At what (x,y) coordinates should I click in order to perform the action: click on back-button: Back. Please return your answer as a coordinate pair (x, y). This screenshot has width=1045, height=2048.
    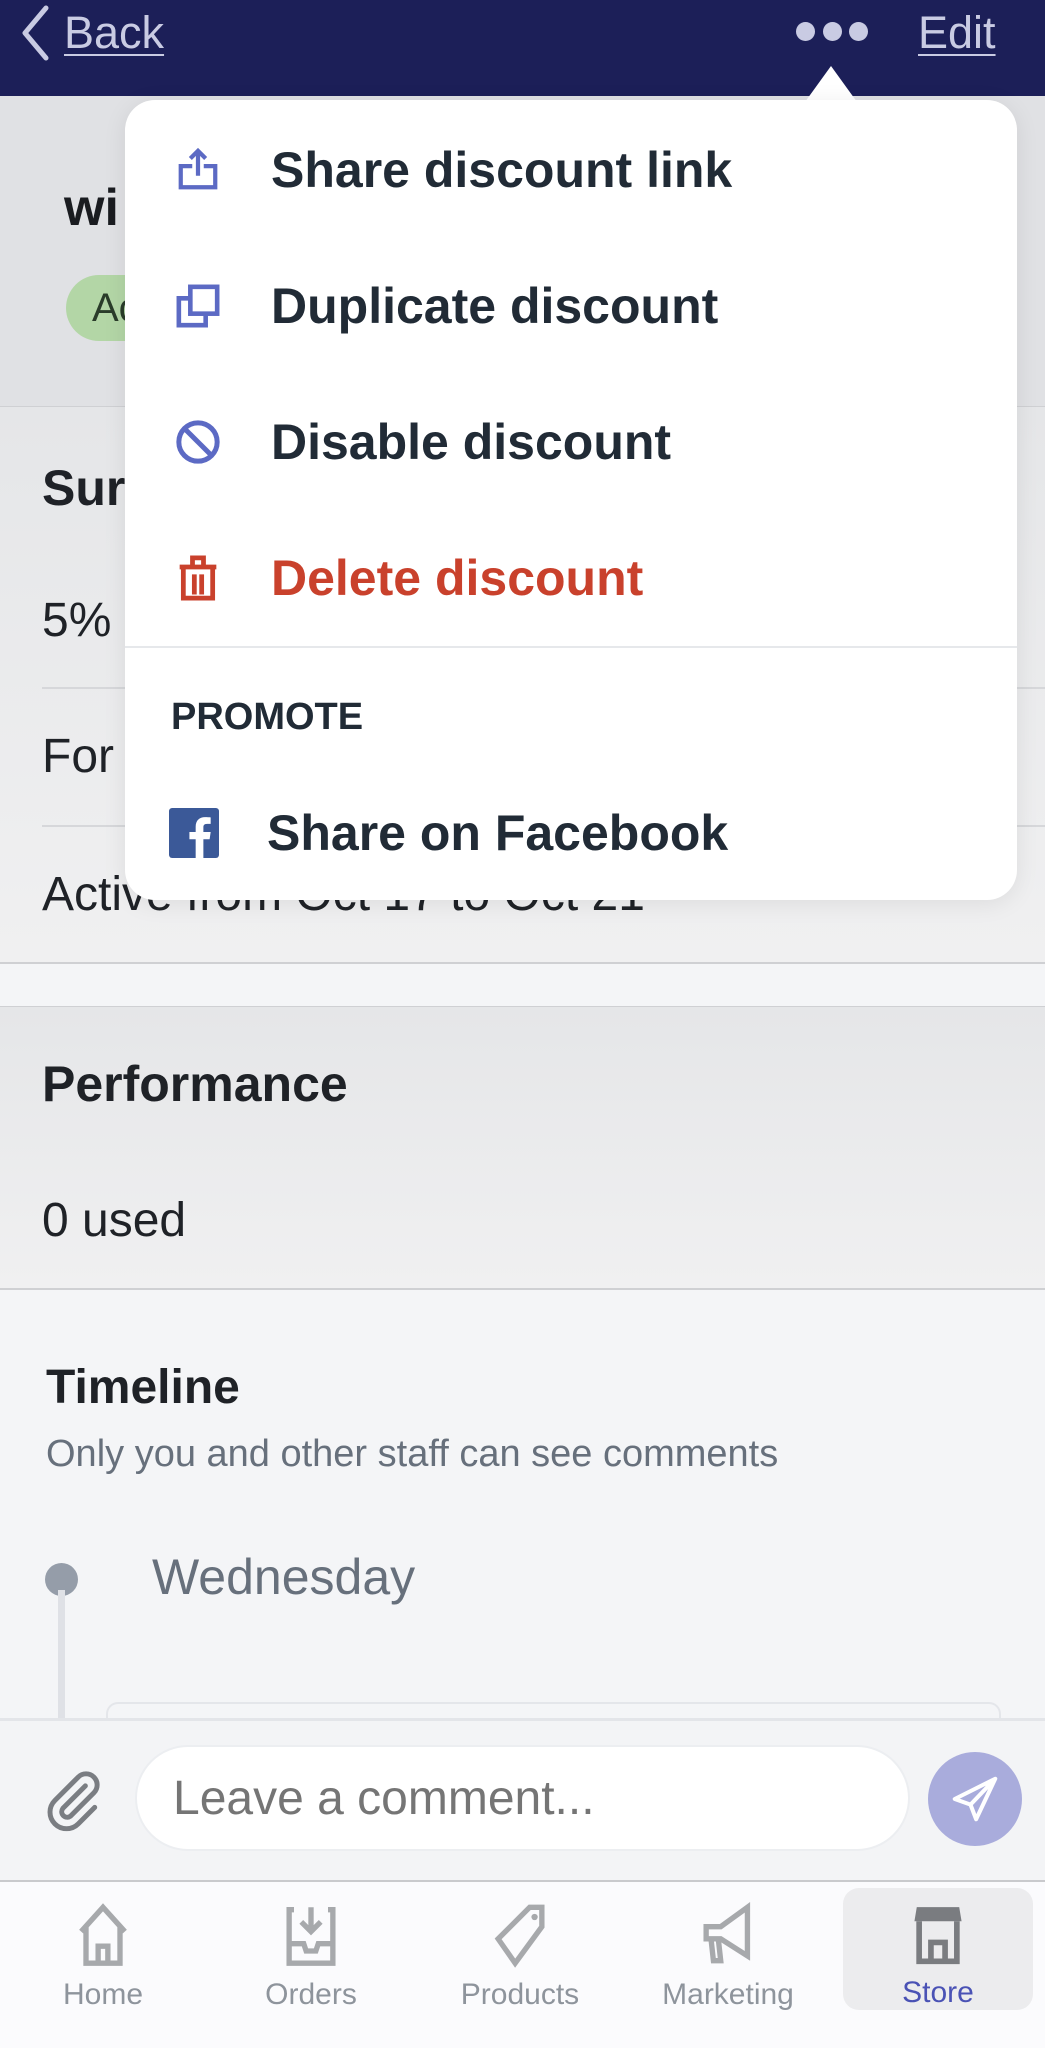
    Looking at the image, I should click on (92, 33).